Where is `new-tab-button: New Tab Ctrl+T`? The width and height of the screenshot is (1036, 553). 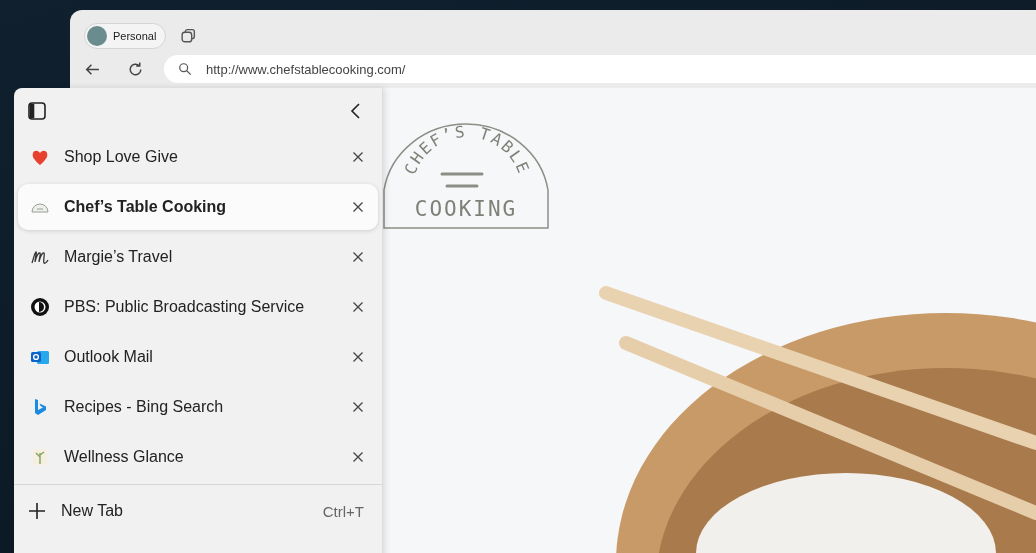 new-tab-button: New Tab Ctrl+T is located at coordinates (198, 511).